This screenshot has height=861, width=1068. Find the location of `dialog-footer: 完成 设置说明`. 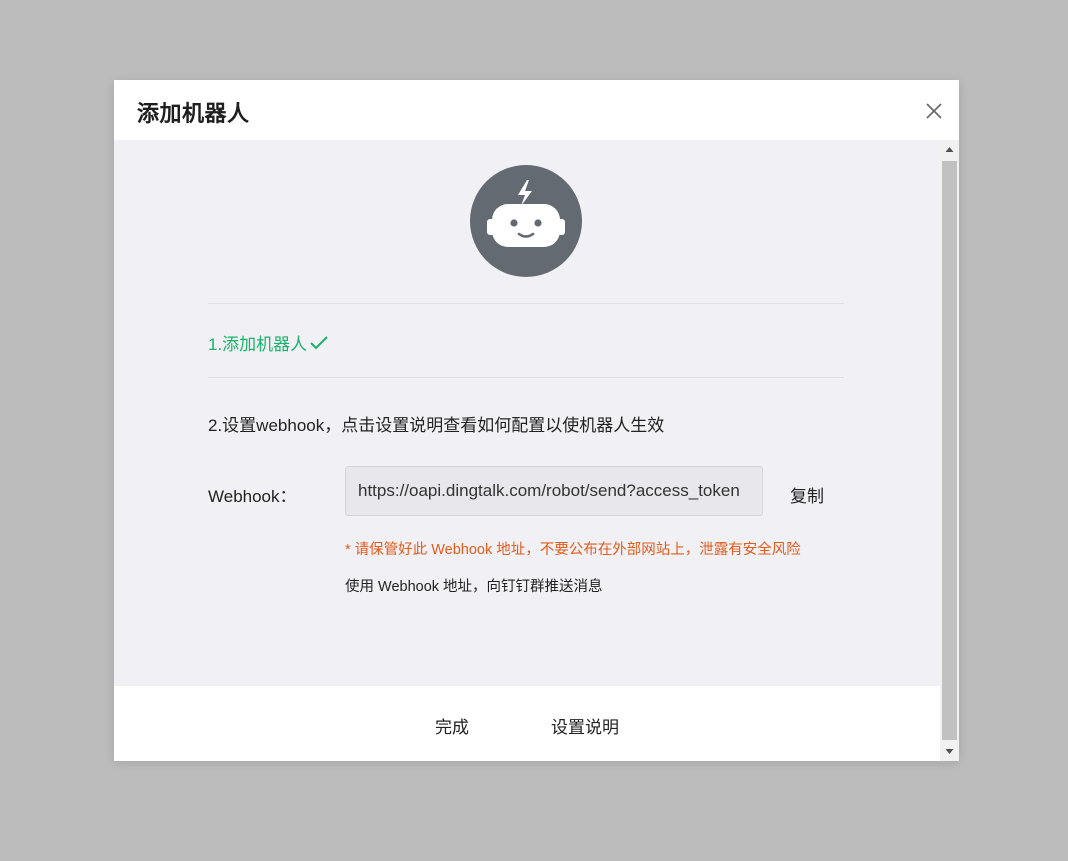

dialog-footer: 完成 设置说明 is located at coordinates (527, 723).